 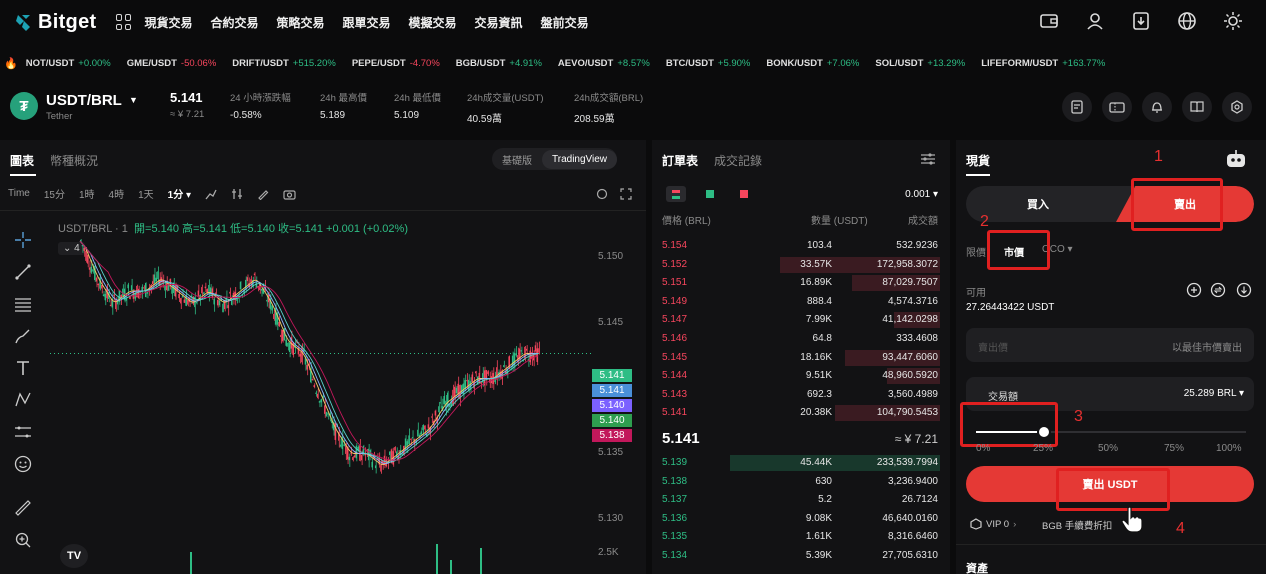 What do you see at coordinates (68, 63) in the screenshot?
I see `ticker-item: NOT/USDT +0.00%` at bounding box center [68, 63].